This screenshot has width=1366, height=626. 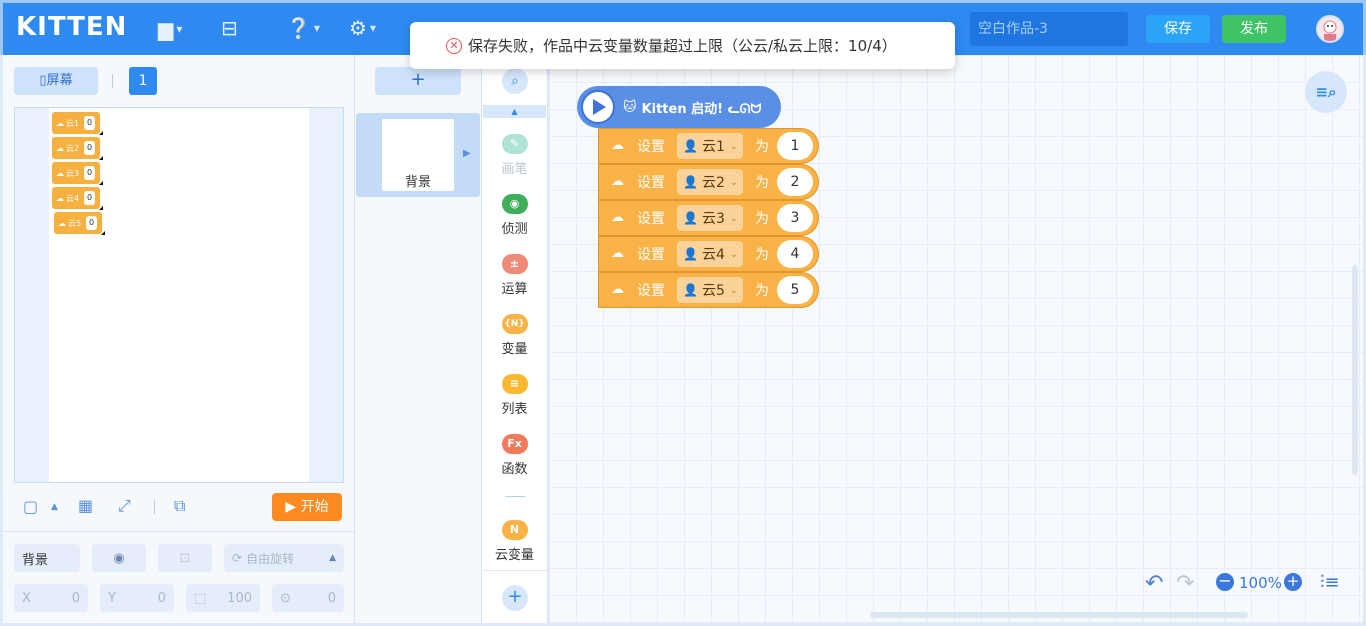 I want to click on category-operators: ± 运算, so click(x=514, y=275).